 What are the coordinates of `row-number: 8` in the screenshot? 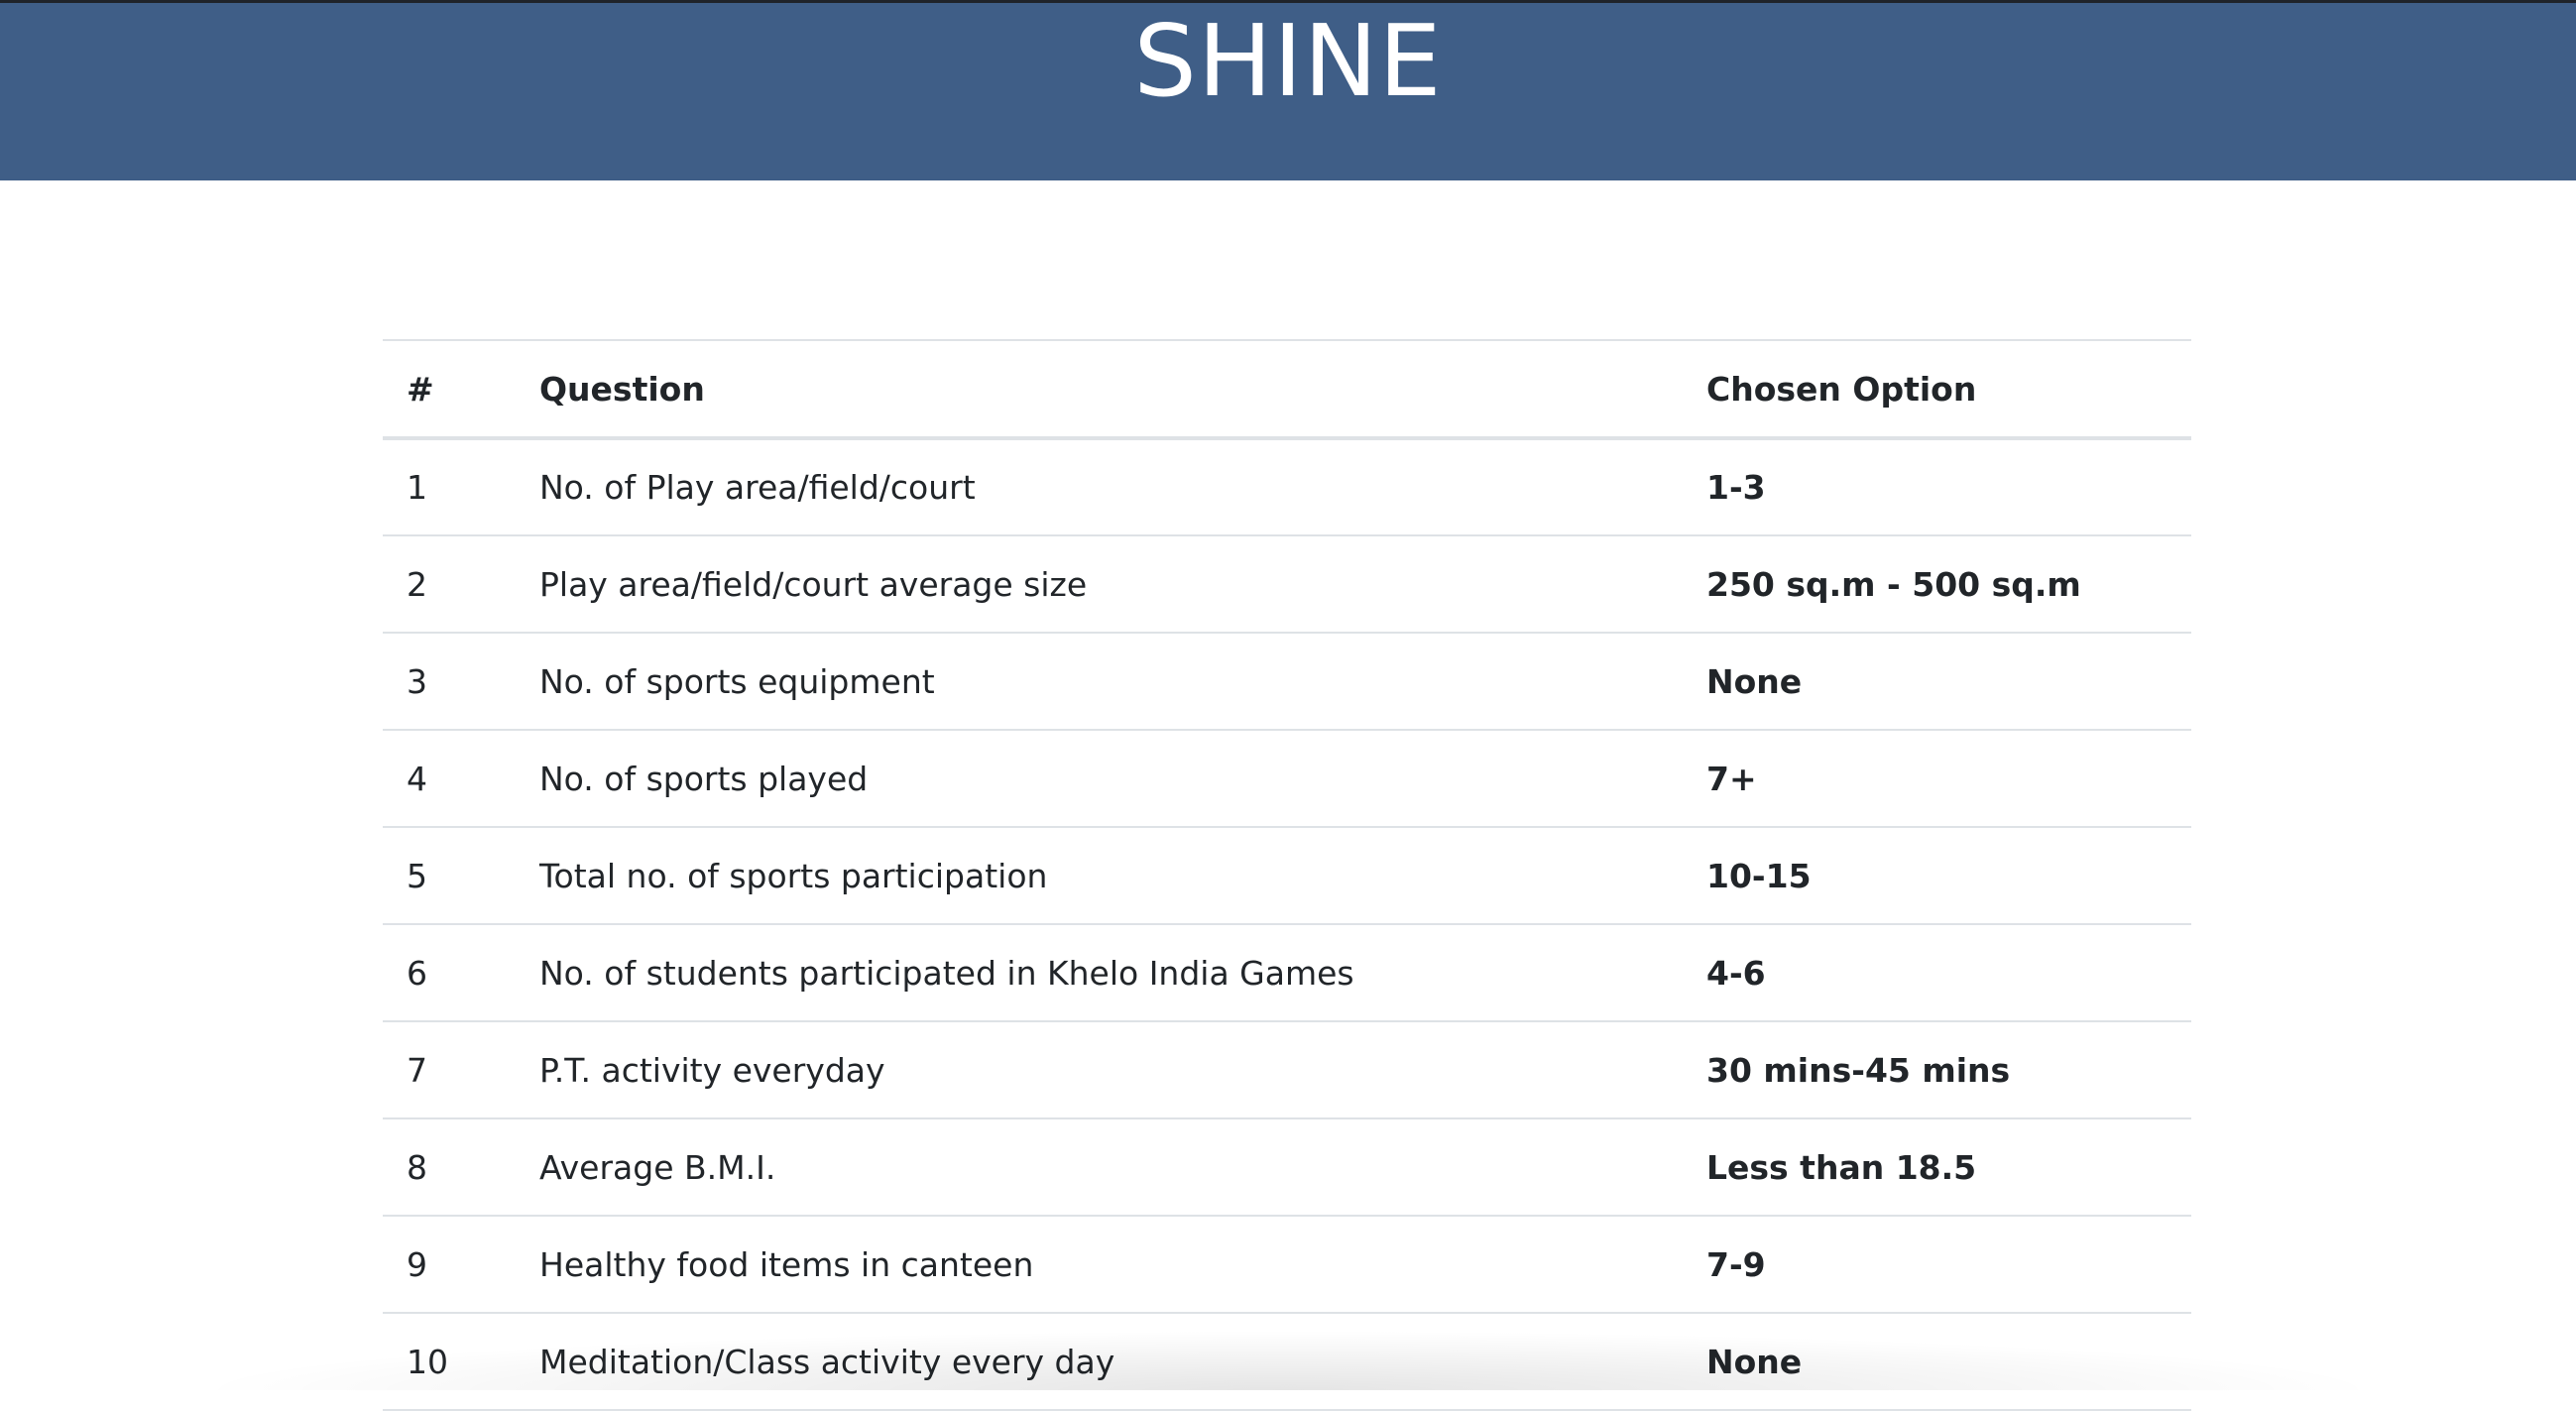 It's located at (450, 1167).